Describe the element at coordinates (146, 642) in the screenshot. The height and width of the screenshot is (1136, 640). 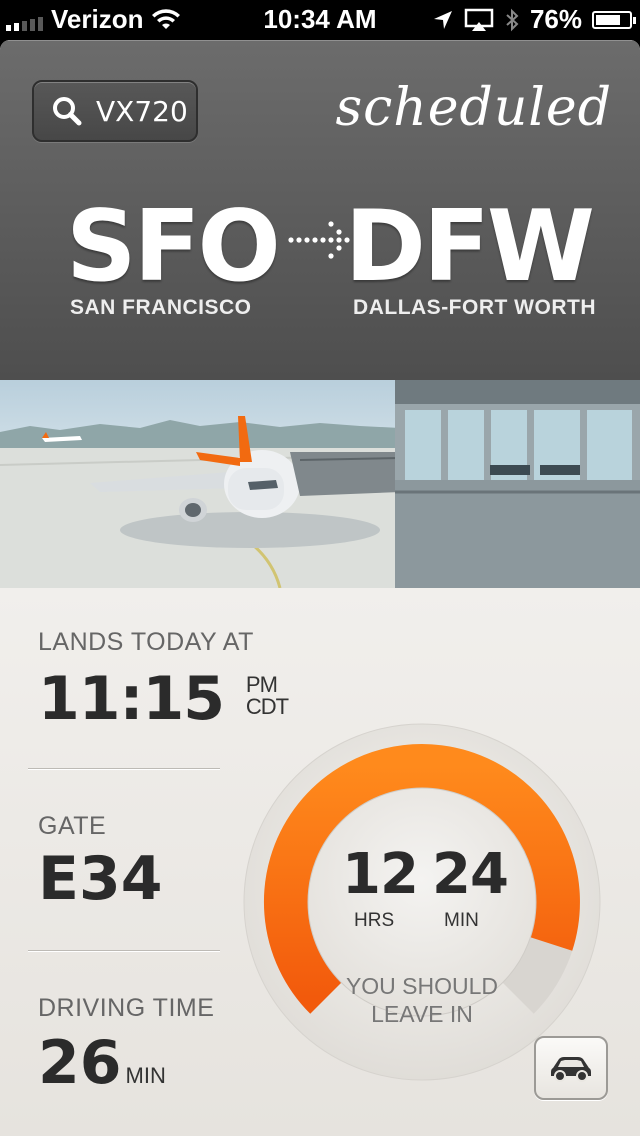
I see `arrival-label: LANDS TODAY AT` at that location.